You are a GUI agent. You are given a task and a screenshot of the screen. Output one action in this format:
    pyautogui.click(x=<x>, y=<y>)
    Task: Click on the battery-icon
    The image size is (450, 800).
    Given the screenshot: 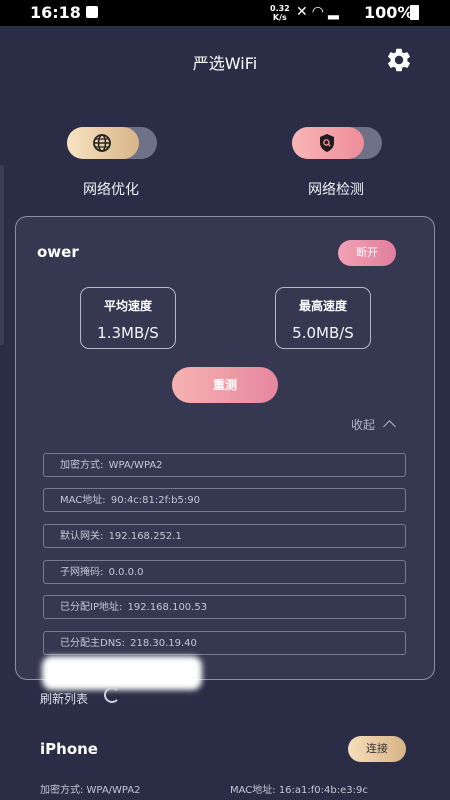 What is the action you would take?
    pyautogui.click(x=414, y=12)
    